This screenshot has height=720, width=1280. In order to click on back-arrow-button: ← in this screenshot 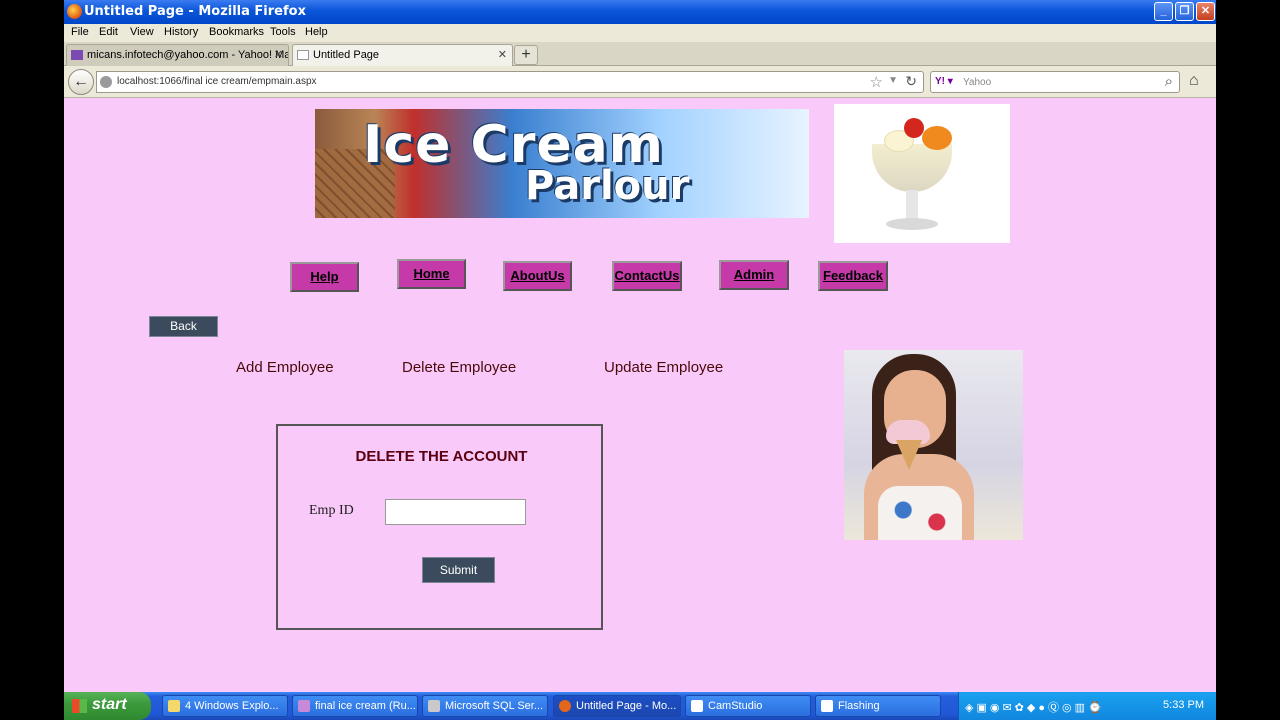, I will do `click(81, 82)`.